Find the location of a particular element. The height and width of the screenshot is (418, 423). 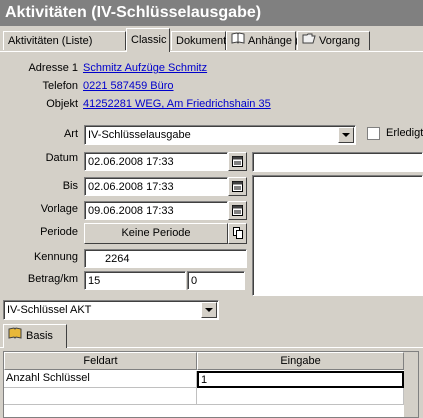

type-select: IV-Schlüssel AKT is located at coordinates (111, 310).